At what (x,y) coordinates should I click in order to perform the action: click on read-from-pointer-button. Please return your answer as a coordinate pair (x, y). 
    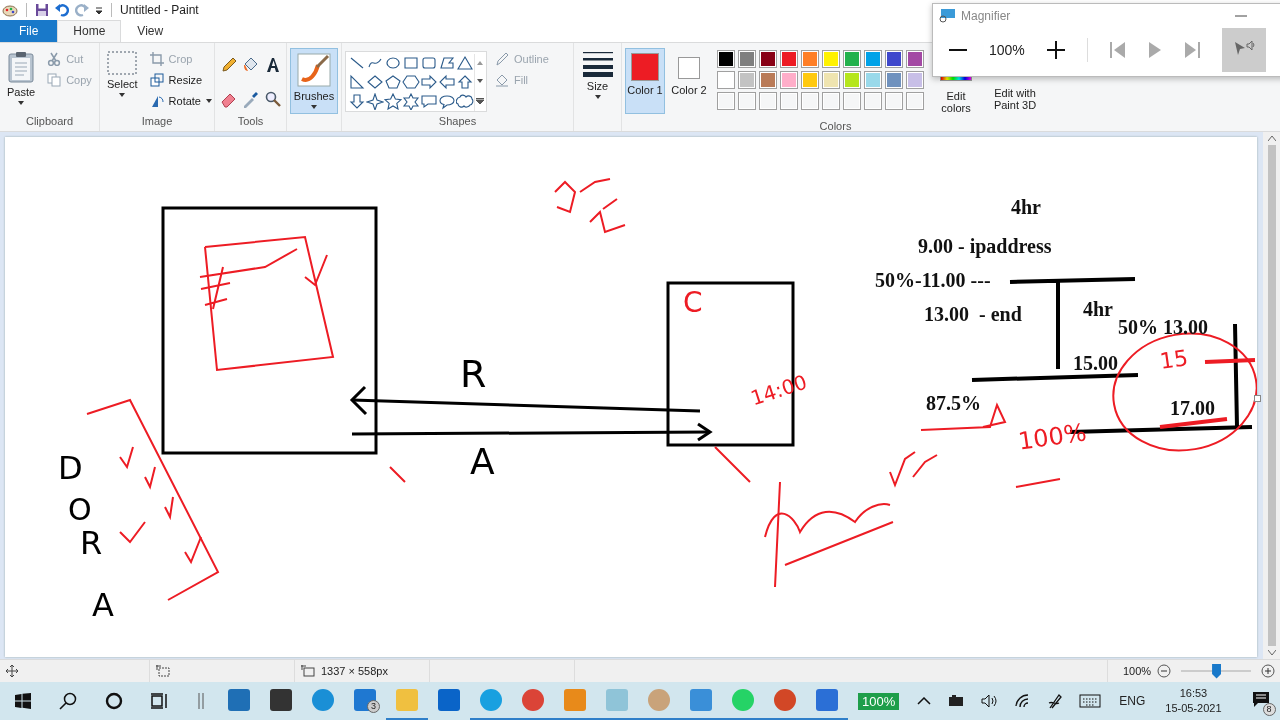
    Looking at the image, I should click on (1243, 50).